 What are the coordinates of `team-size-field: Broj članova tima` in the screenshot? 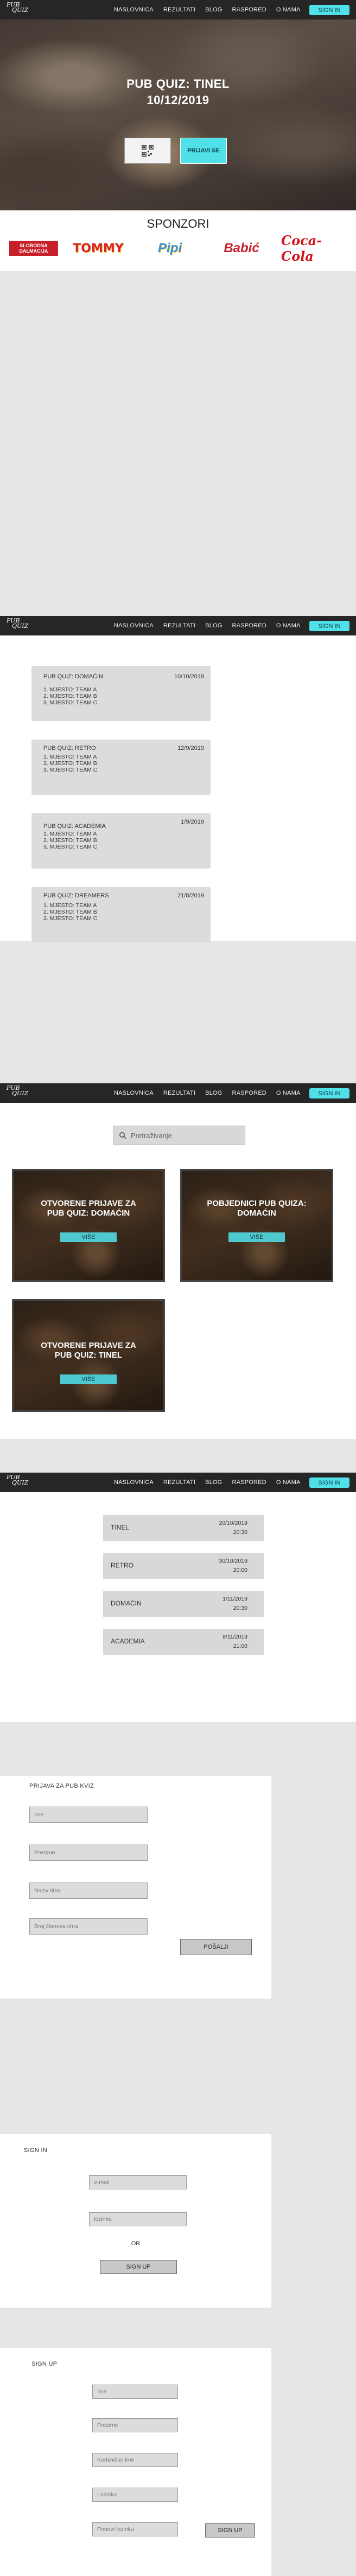 It's located at (88, 1926).